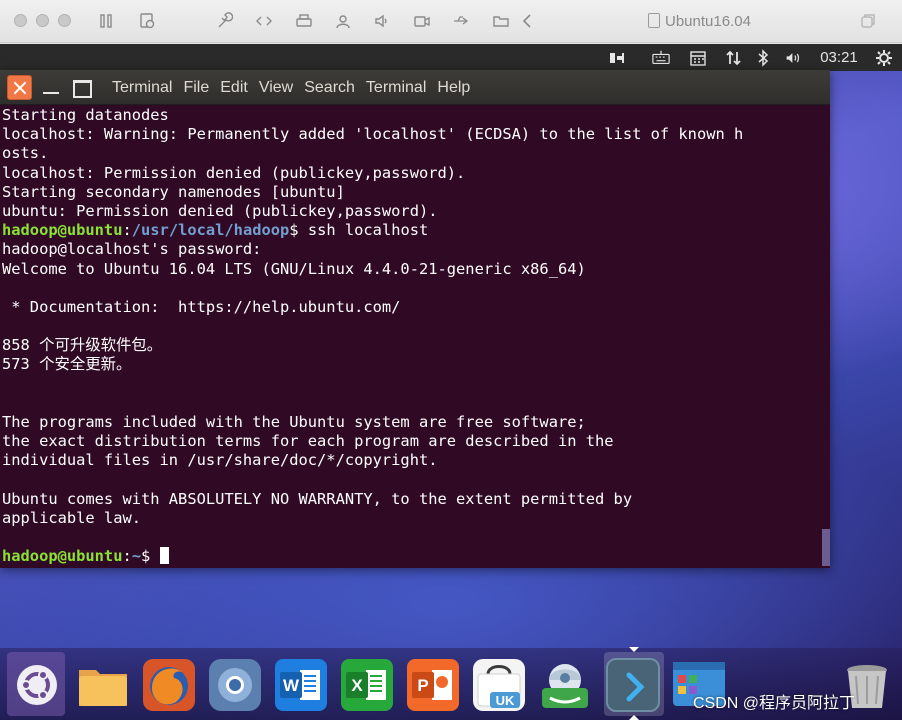  What do you see at coordinates (505, 700) in the screenshot?
I see `software-center-letter: UK` at bounding box center [505, 700].